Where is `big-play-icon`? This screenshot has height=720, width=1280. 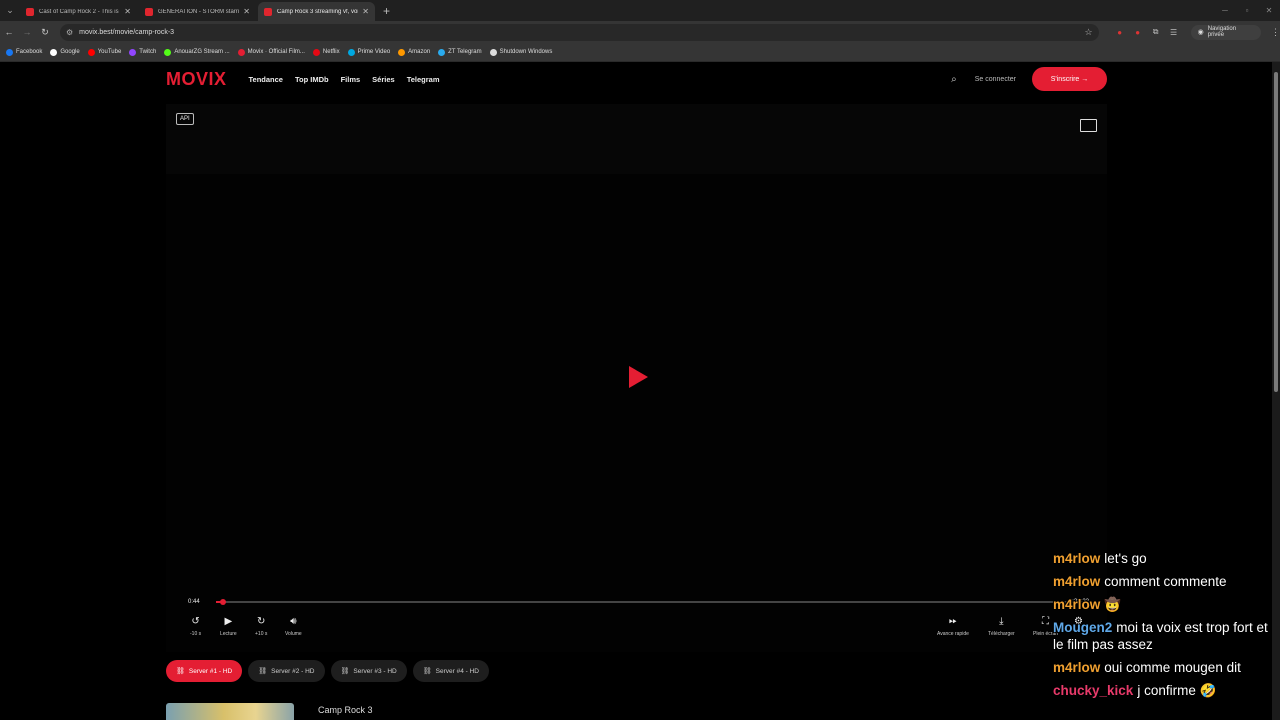
big-play-icon is located at coordinates (638, 377).